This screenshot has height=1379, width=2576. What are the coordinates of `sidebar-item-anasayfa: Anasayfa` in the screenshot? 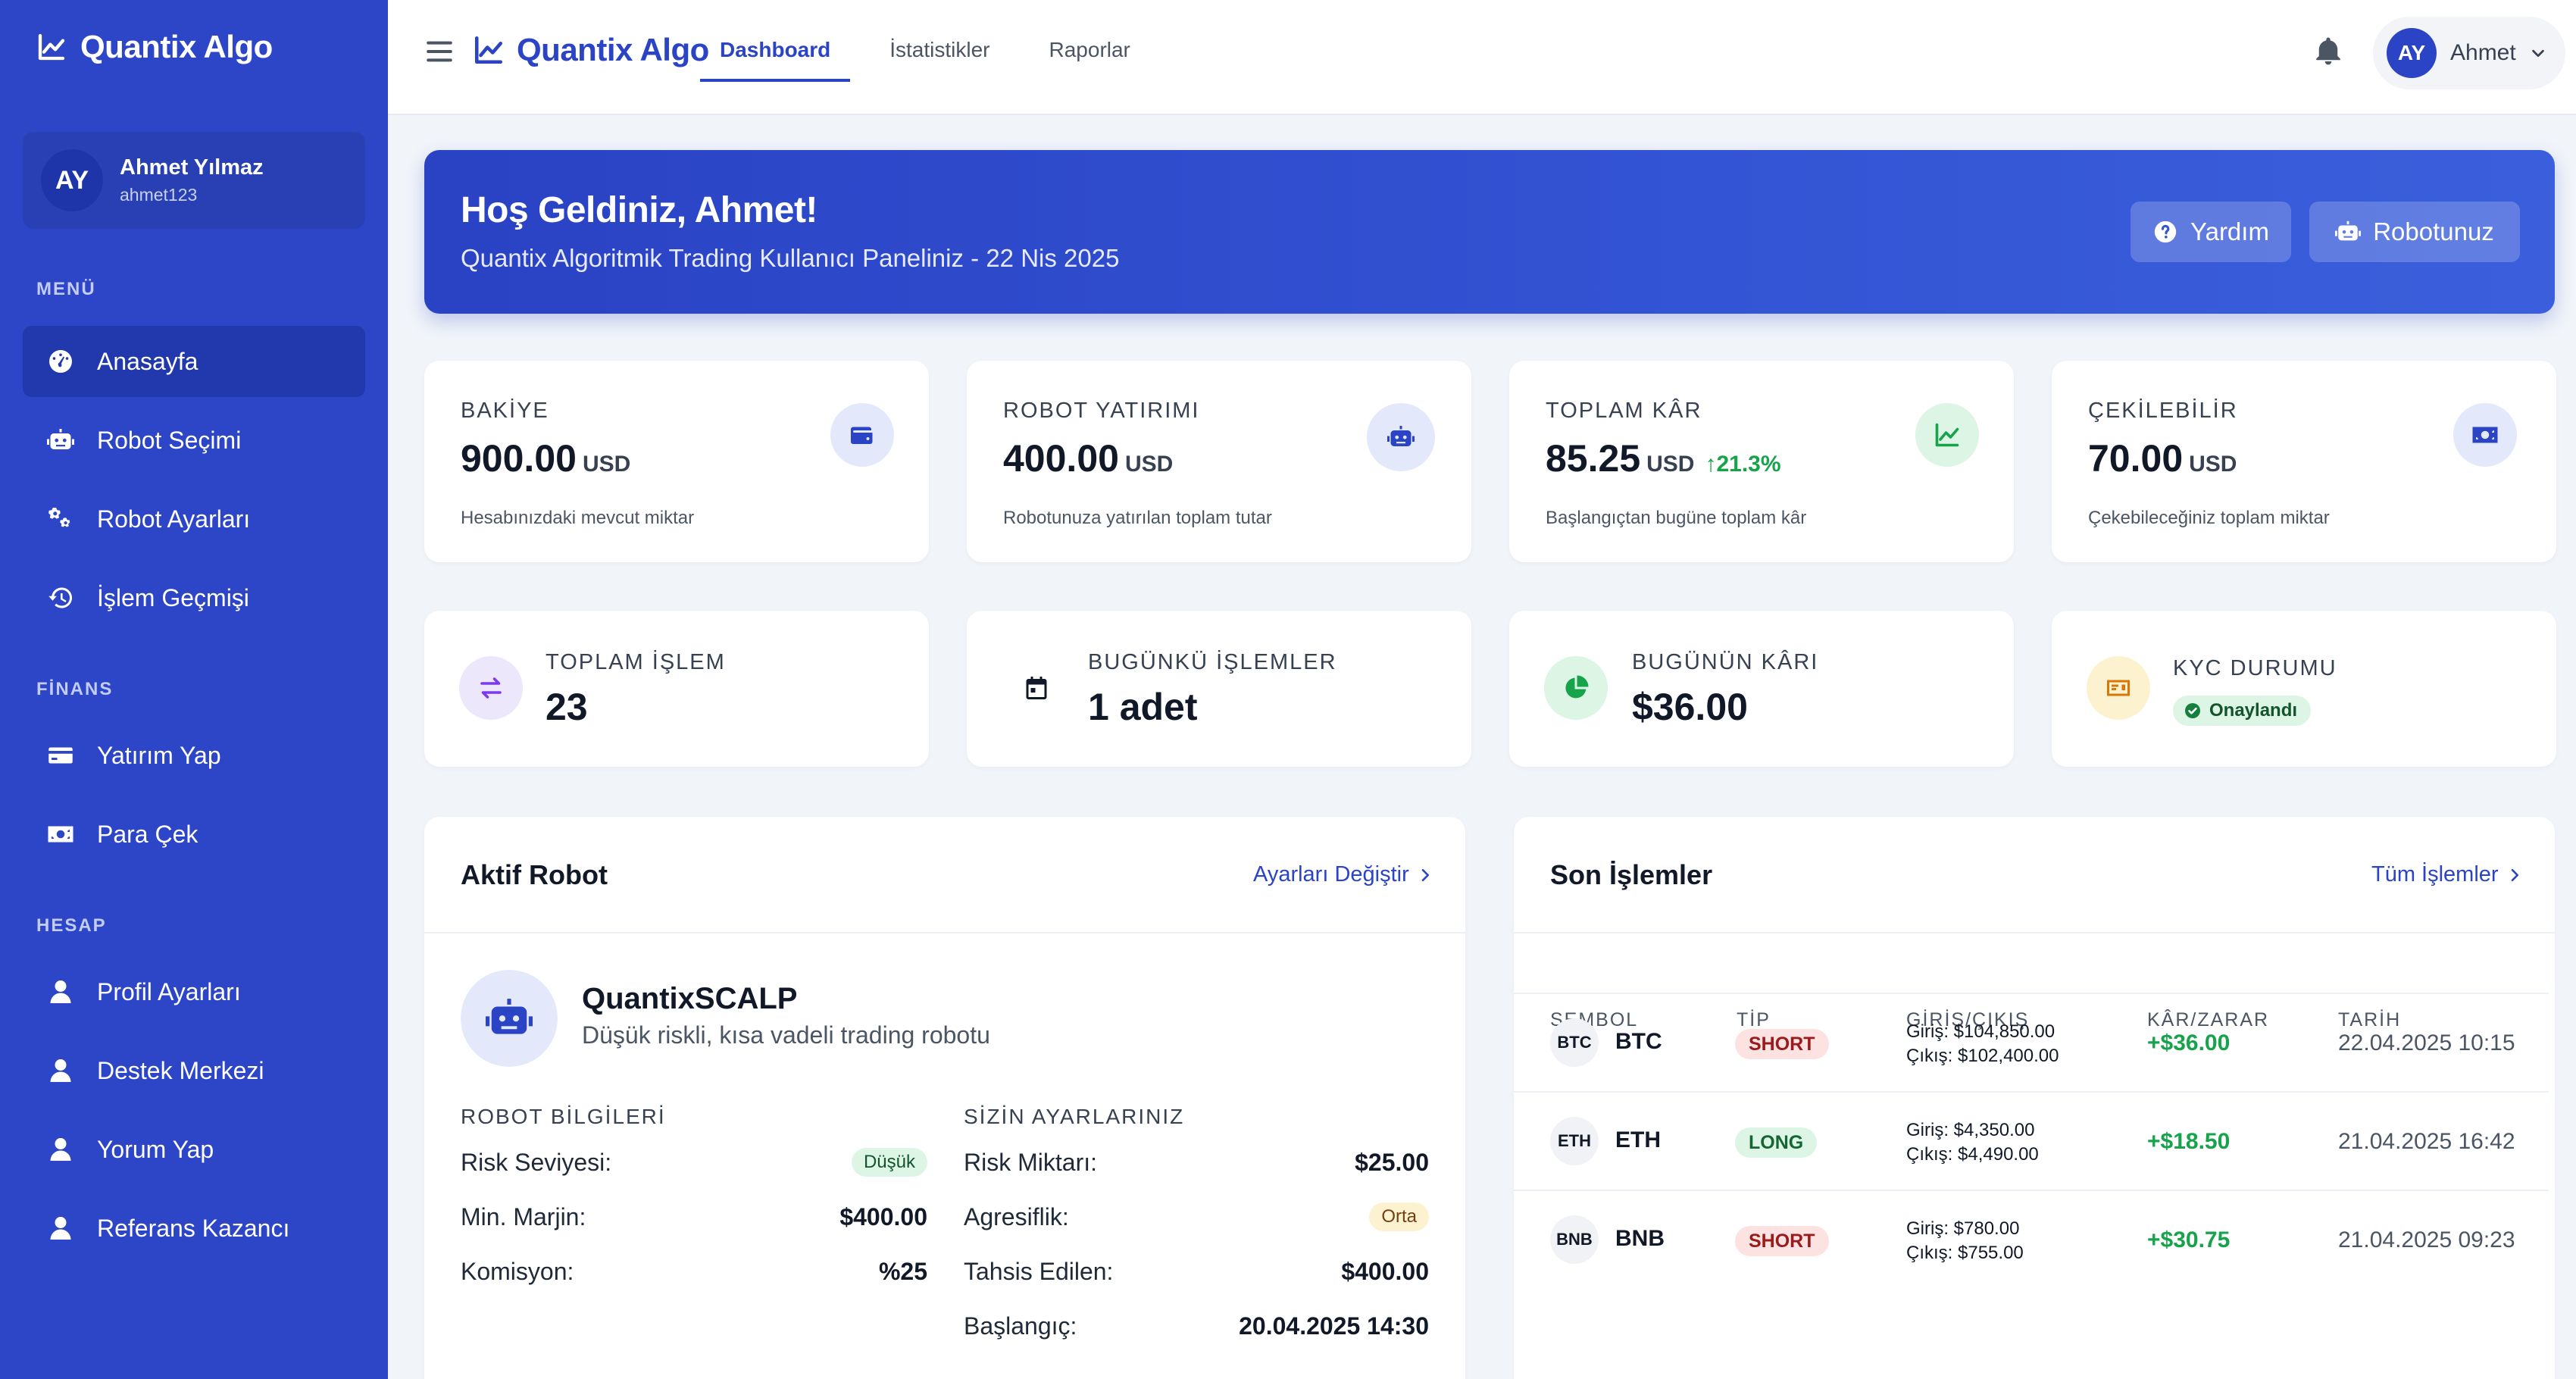 It's located at (194, 361).